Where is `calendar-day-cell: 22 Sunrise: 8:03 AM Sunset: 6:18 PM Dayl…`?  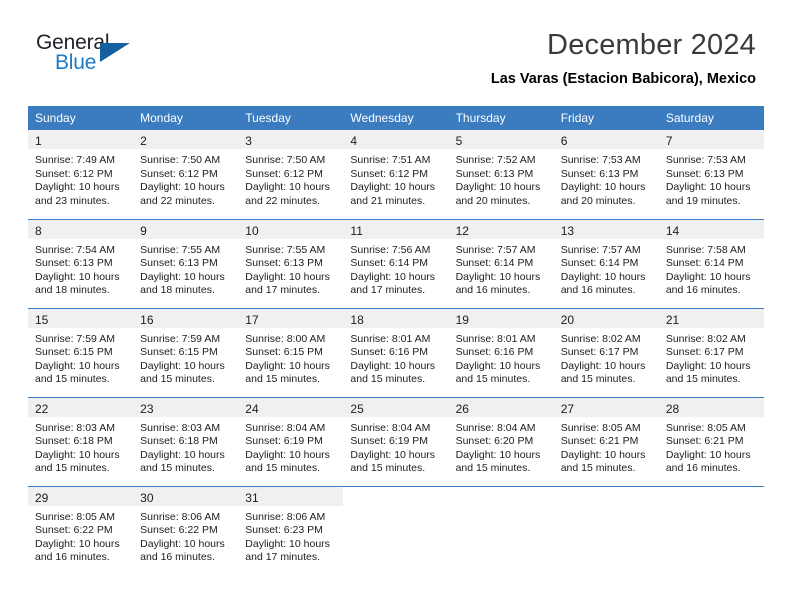 calendar-day-cell: 22 Sunrise: 8:03 AM Sunset: 6:18 PM Dayl… is located at coordinates (81, 441).